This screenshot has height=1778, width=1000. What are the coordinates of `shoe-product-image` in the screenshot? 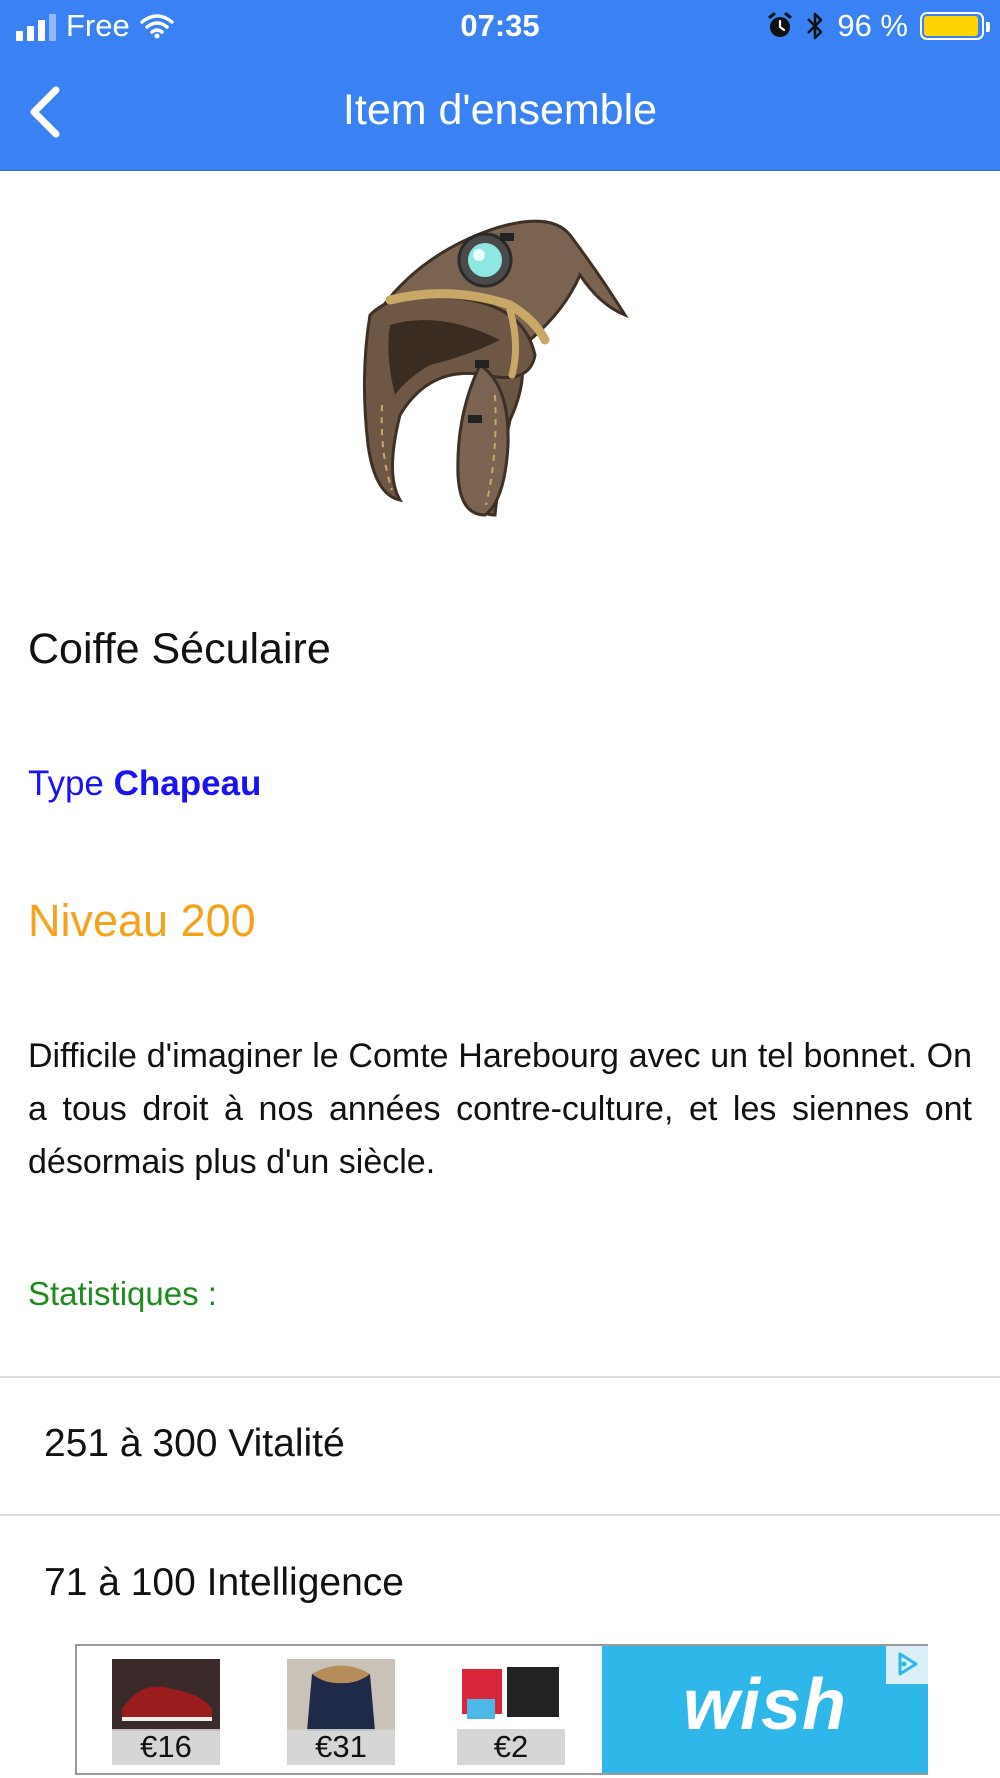 It's located at (166, 1695).